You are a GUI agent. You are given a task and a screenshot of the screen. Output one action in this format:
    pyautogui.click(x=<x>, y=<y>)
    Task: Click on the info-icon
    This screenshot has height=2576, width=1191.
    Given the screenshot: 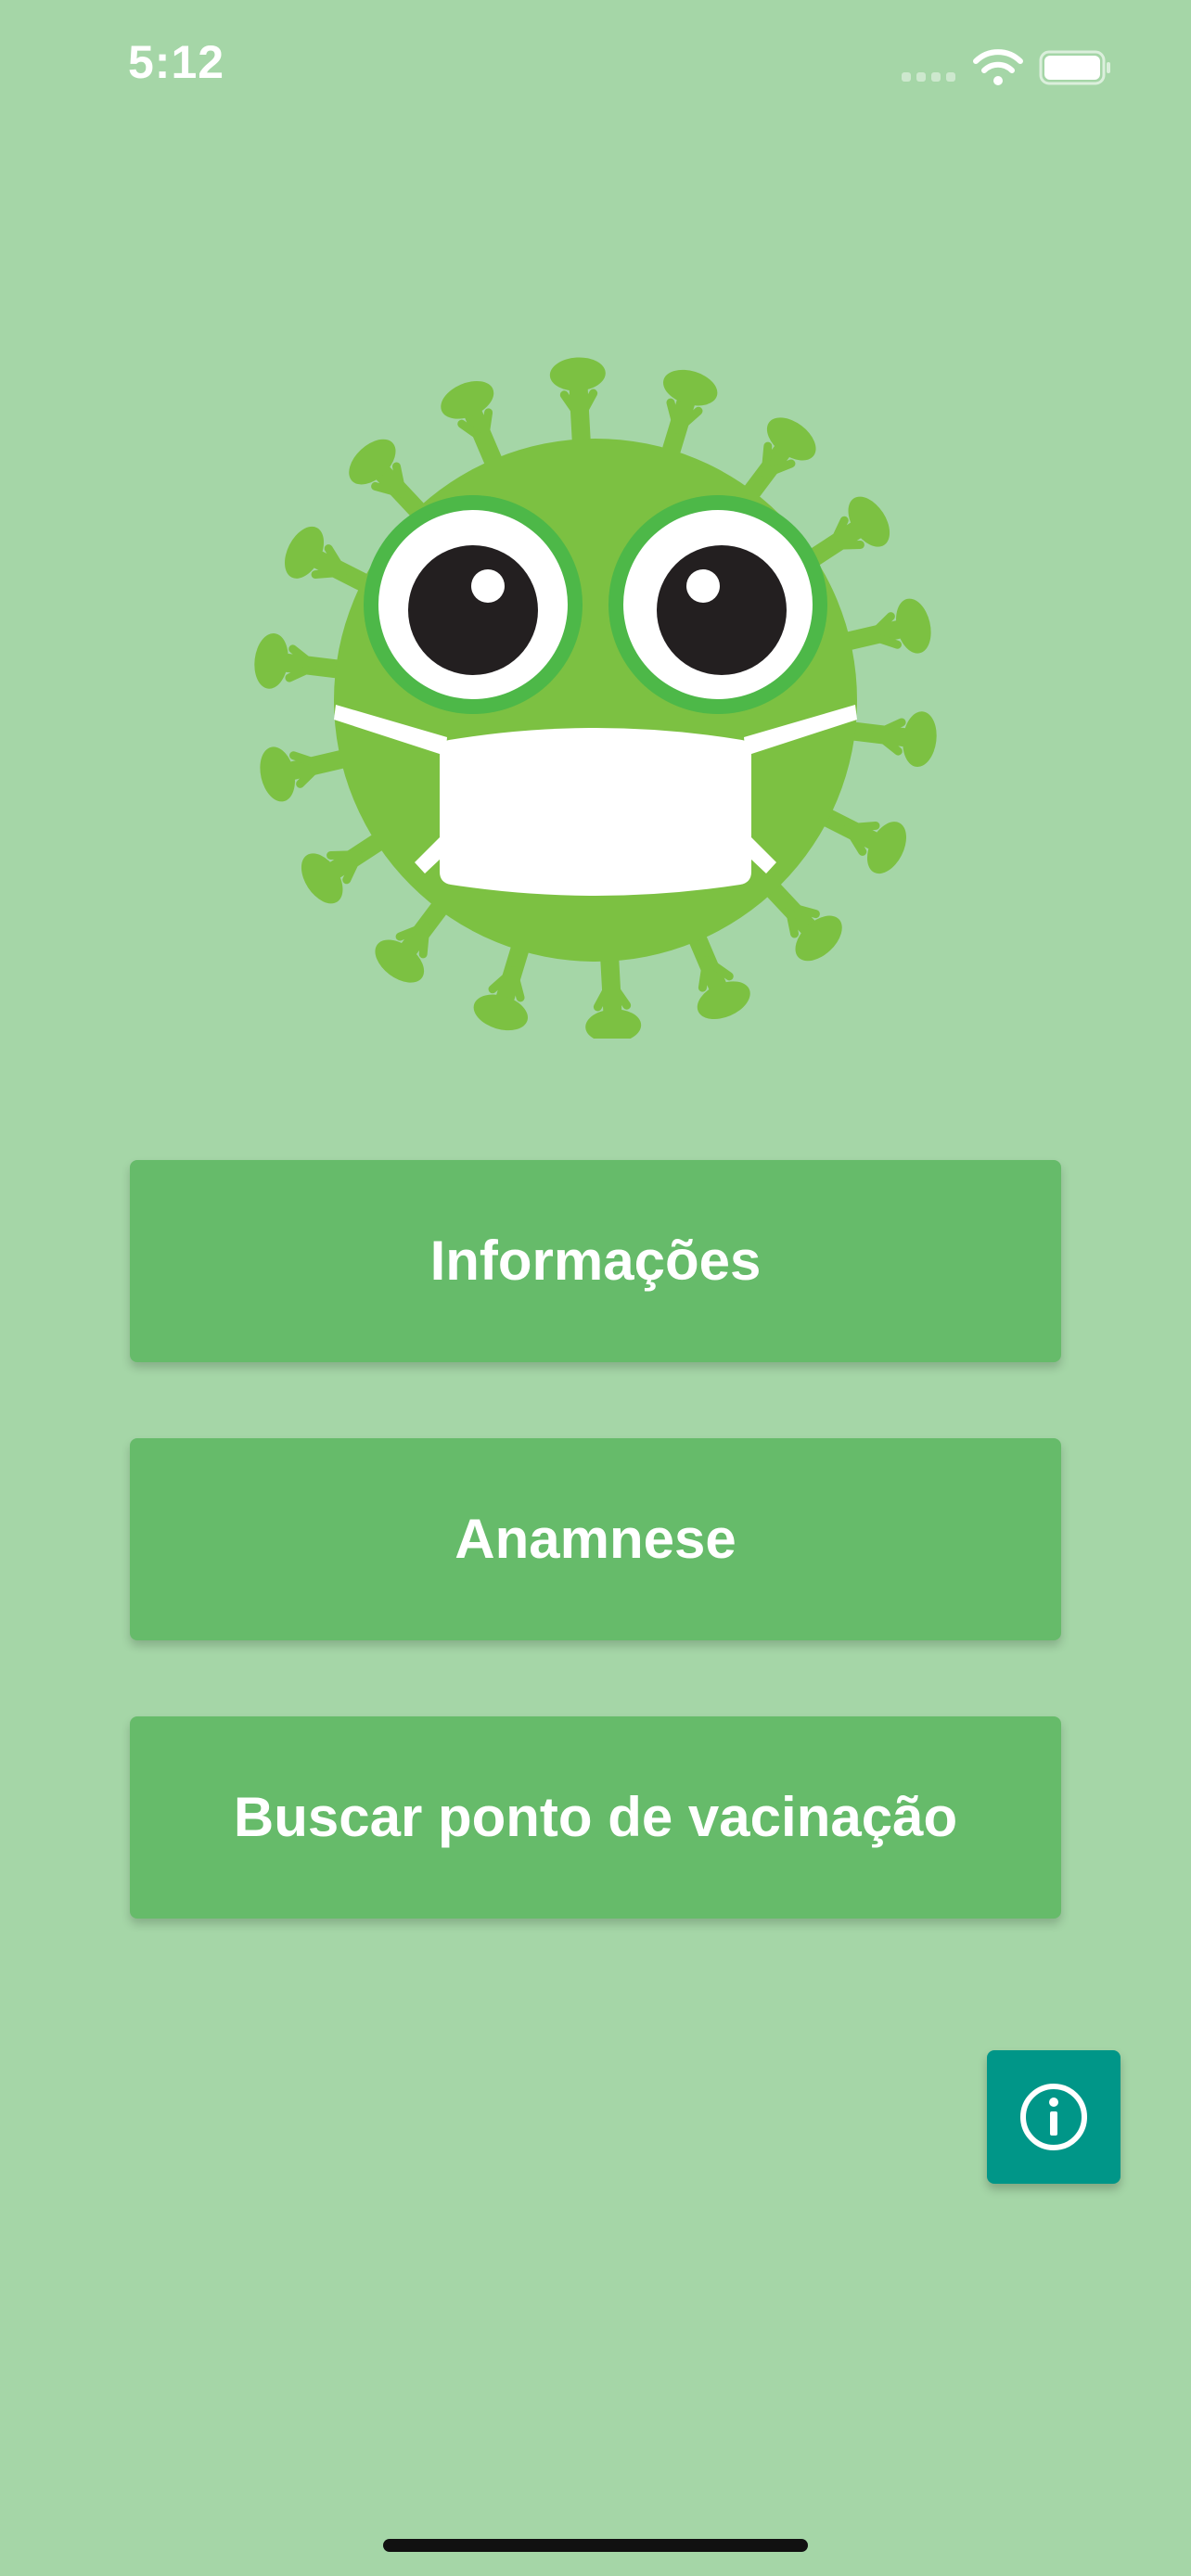 What is the action you would take?
    pyautogui.click(x=1053, y=2117)
    